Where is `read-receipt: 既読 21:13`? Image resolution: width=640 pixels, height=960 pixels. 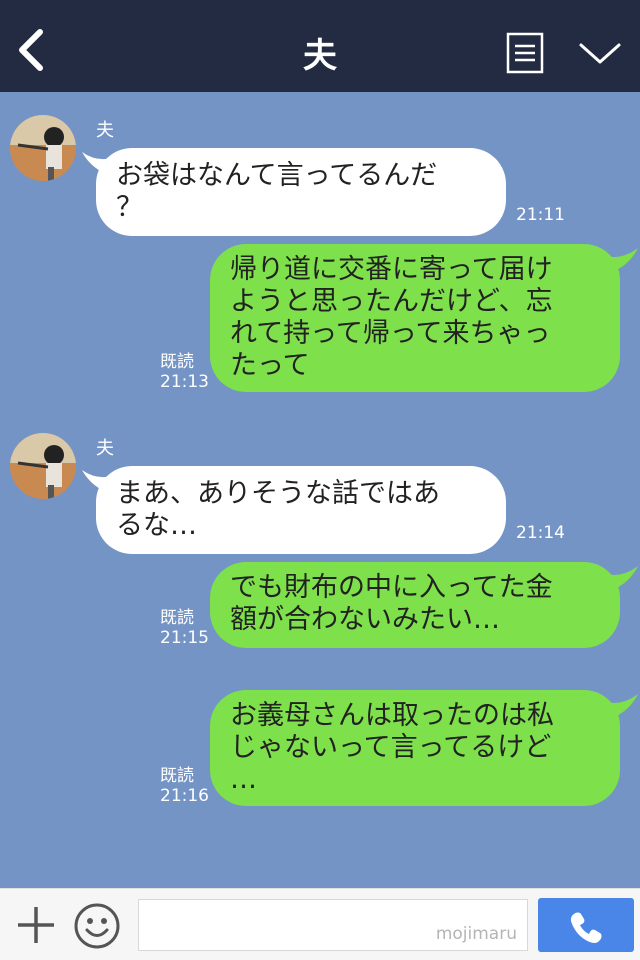 read-receipt: 既読 21:13 is located at coordinates (184, 372).